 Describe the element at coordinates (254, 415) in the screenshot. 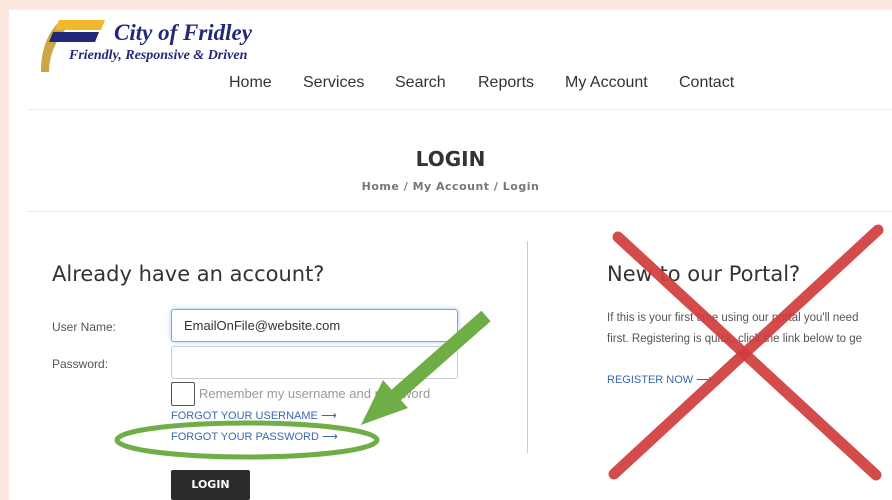

I see `forgot-username-link: FORGOT YOUR USERNAME ⟶` at that location.